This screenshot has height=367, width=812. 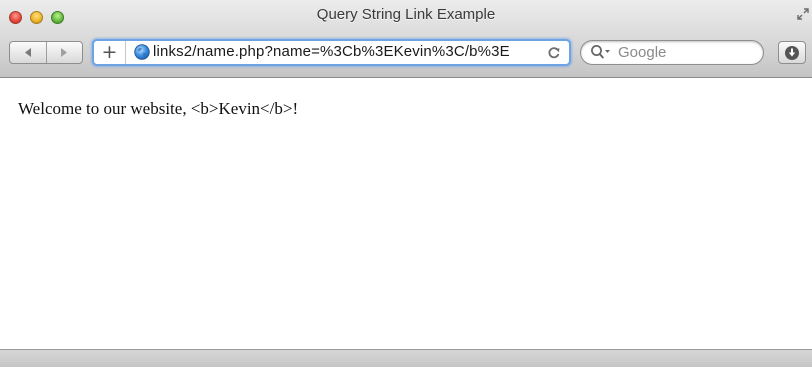 I want to click on download-icon, so click(x=792, y=52).